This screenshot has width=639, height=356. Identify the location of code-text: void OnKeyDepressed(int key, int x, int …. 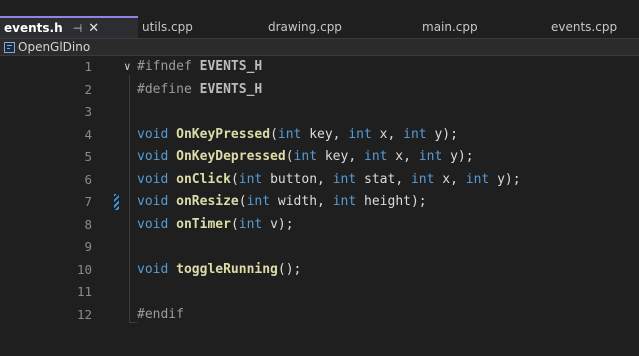
(305, 157).